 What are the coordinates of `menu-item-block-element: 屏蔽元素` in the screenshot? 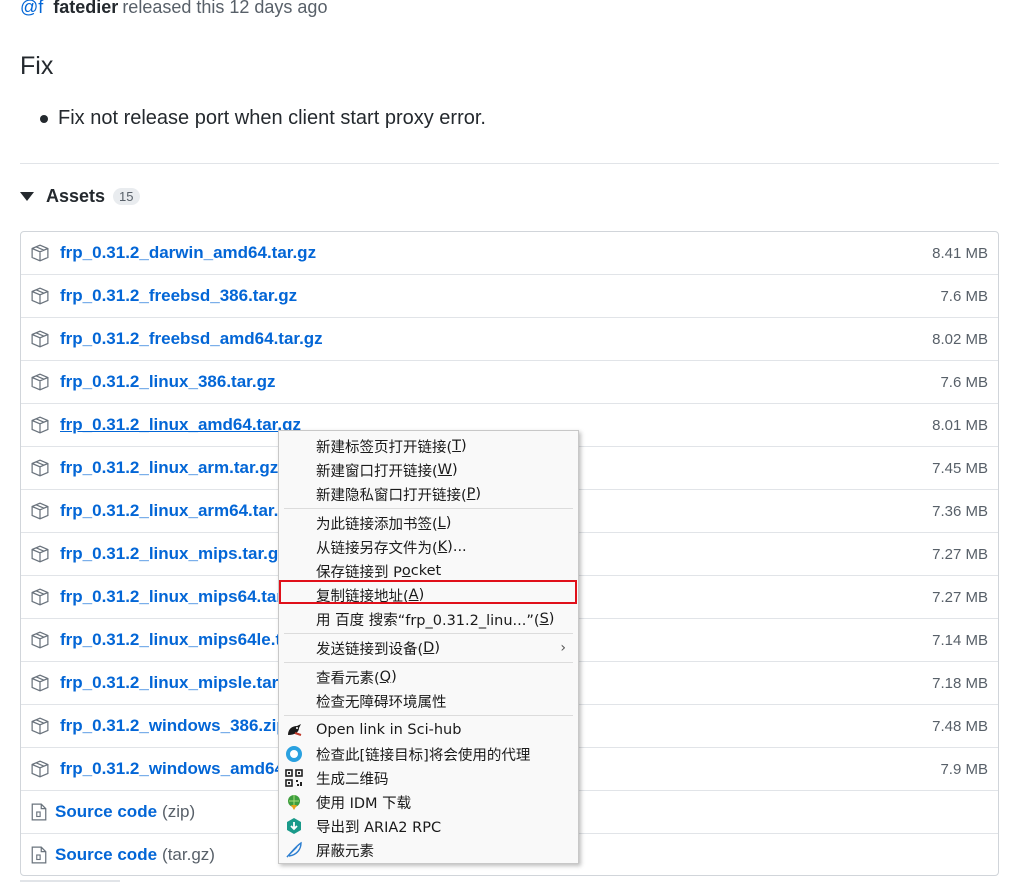 It's located at (428, 850).